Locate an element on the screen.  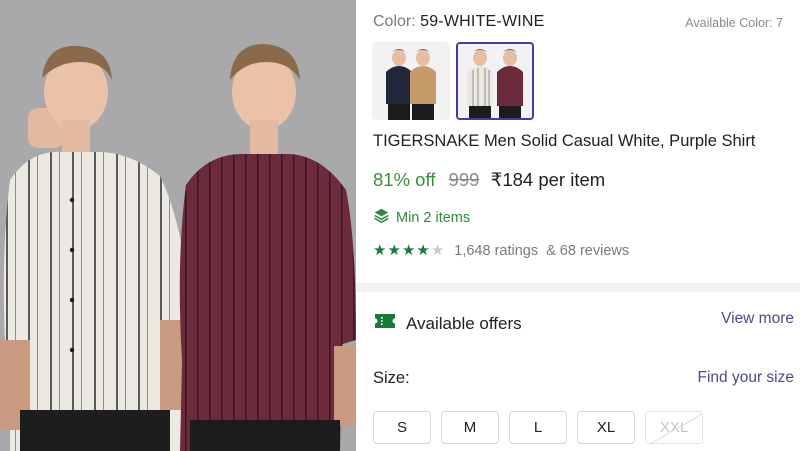
min-order-row: Min 2 items is located at coordinates (421, 217).